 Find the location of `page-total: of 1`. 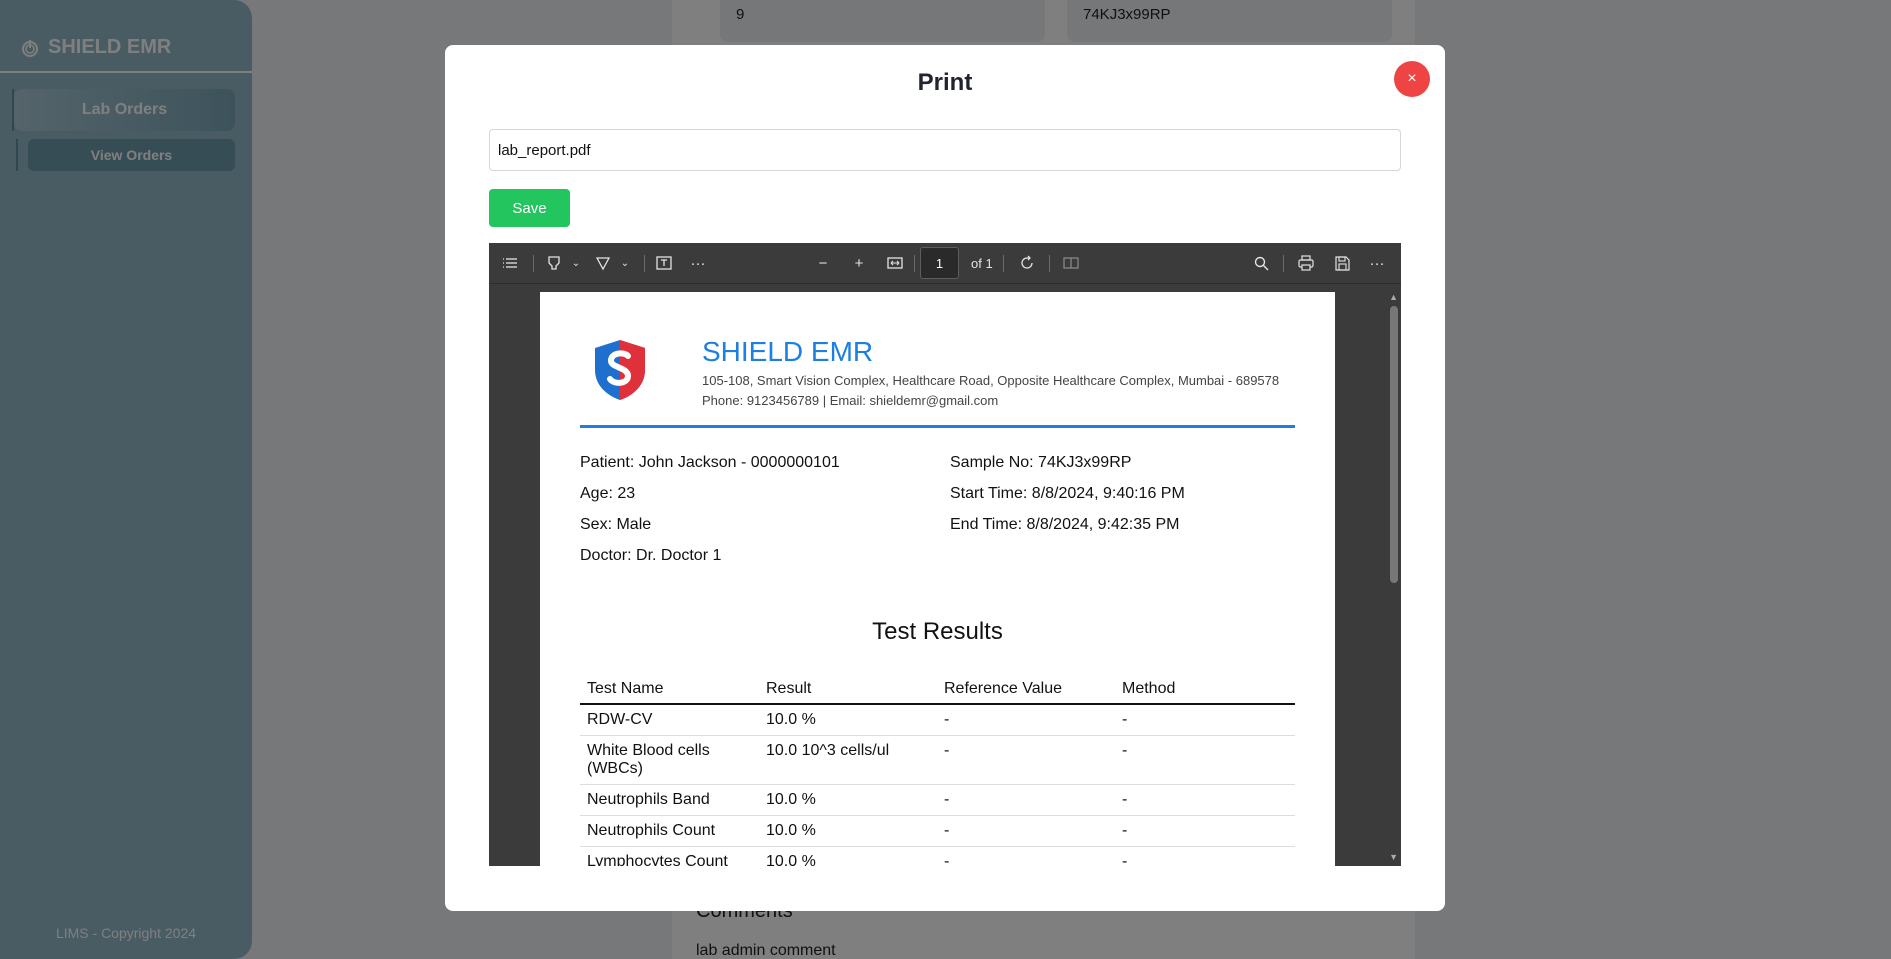

page-total: of 1 is located at coordinates (982, 263).